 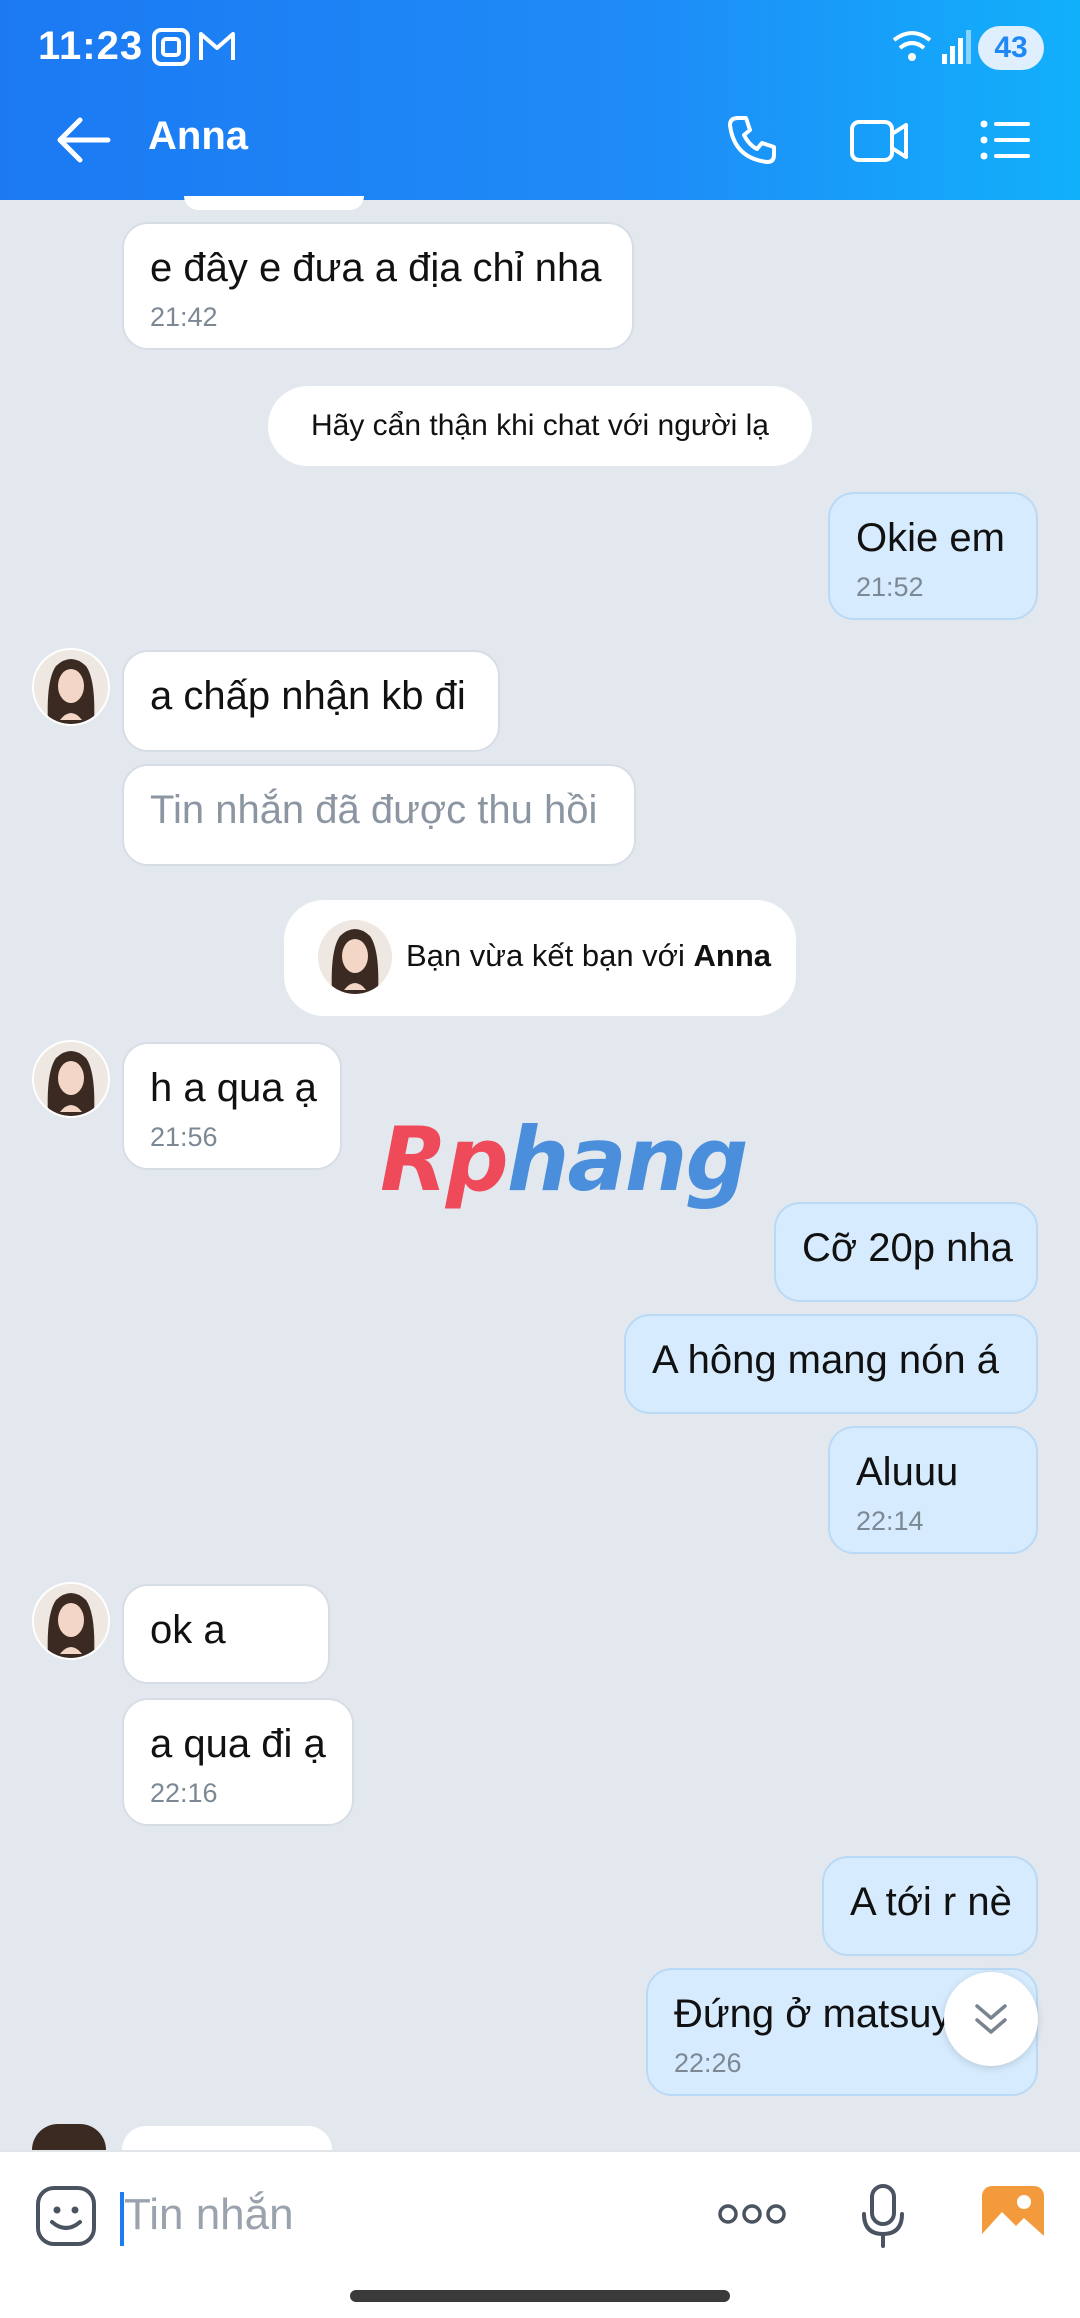 What do you see at coordinates (540, 426) in the screenshot?
I see `safety-warning-notice: Hãy cẩn thận khi chat với người lạ` at bounding box center [540, 426].